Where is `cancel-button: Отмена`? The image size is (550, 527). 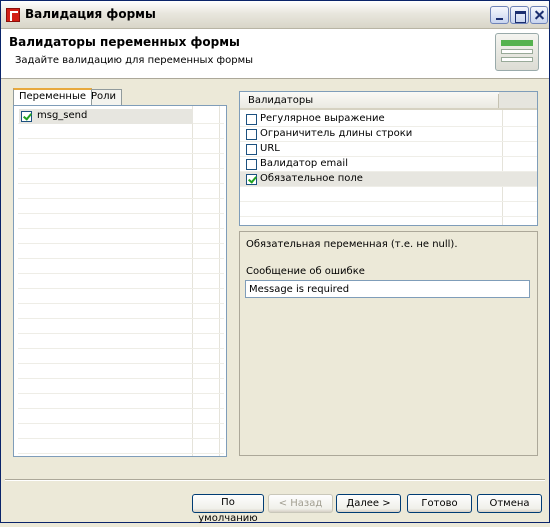
cancel-button: Отмена is located at coordinates (509, 503).